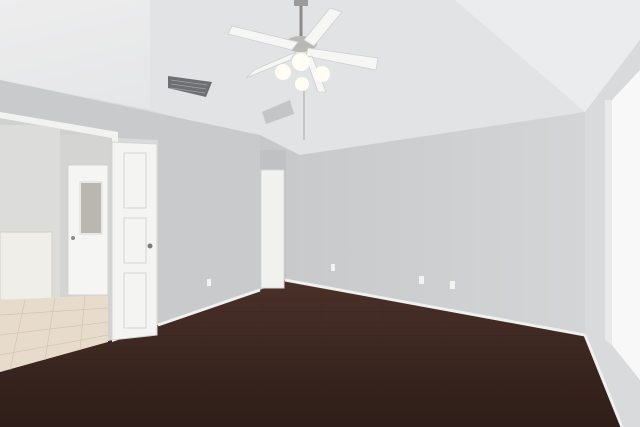 Image resolution: width=640 pixels, height=427 pixels. Describe the element at coordinates (91, 208) in the screenshot. I see `bathroom-mirror` at that location.